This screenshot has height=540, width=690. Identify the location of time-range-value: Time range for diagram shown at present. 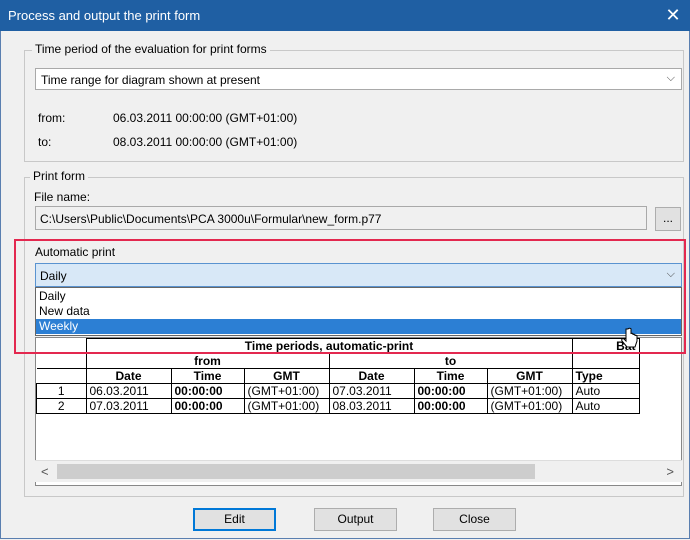
(150, 80).